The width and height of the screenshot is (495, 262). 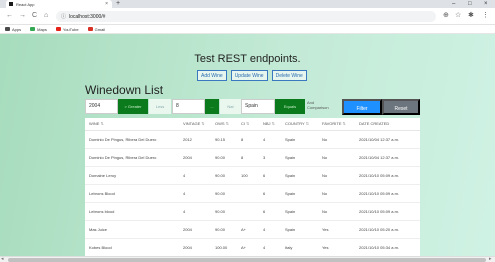 What do you see at coordinates (387, 229) in the screenshot?
I see `cell-date-created: 2021/10/10 05:20 a.m.` at bounding box center [387, 229].